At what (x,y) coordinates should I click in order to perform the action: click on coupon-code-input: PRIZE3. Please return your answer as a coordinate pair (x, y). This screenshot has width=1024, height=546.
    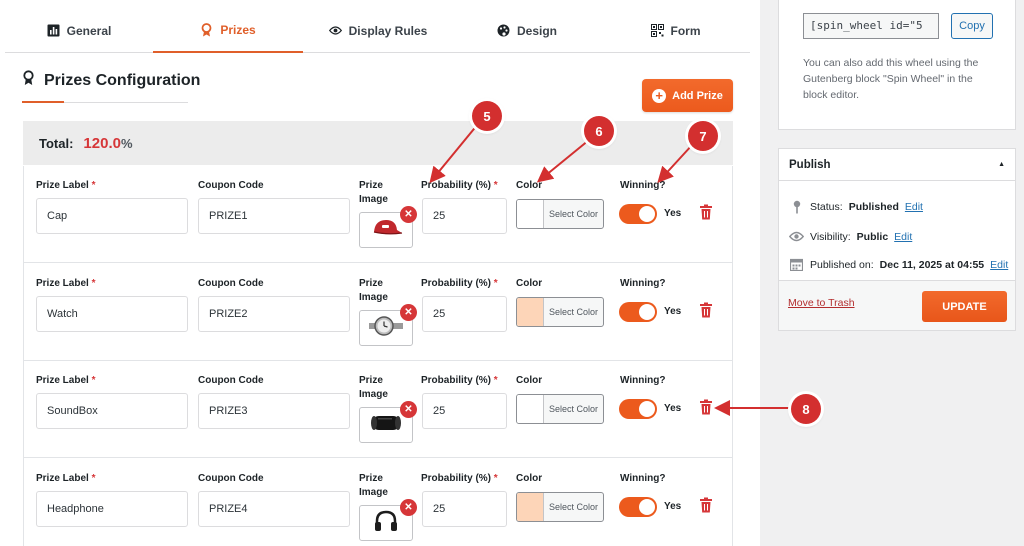
    Looking at the image, I should click on (274, 411).